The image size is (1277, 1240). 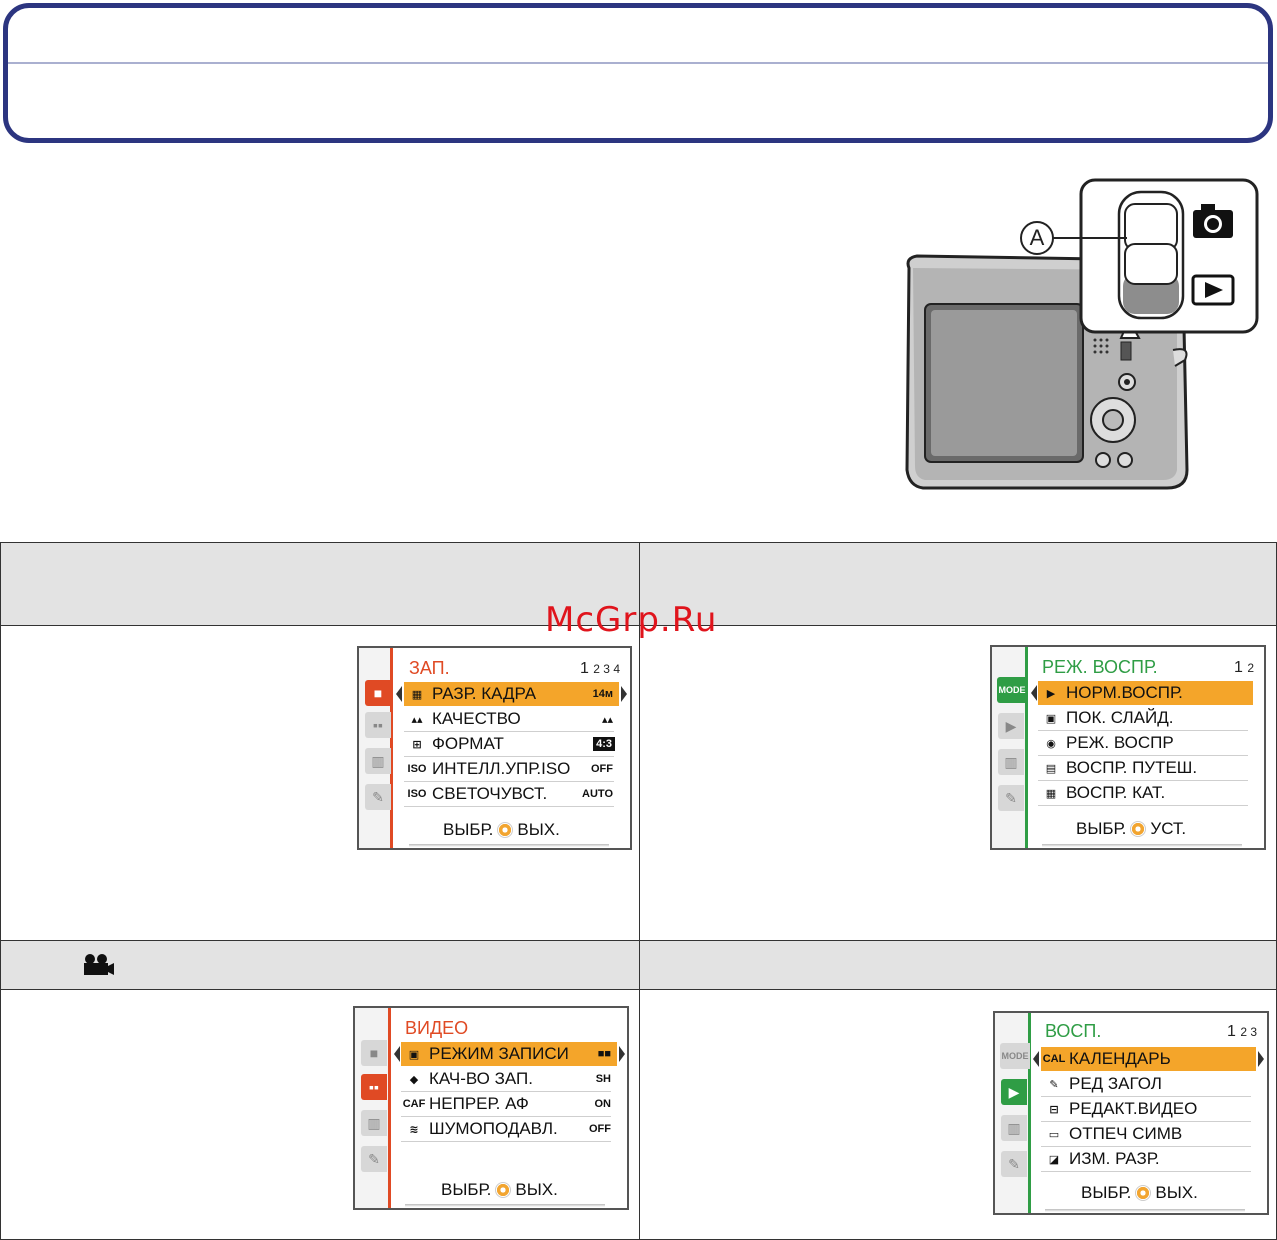 What do you see at coordinates (1133, 1108) in the screenshot?
I see `menu-item-label: РЕДАКТ.ВИДЕО` at bounding box center [1133, 1108].